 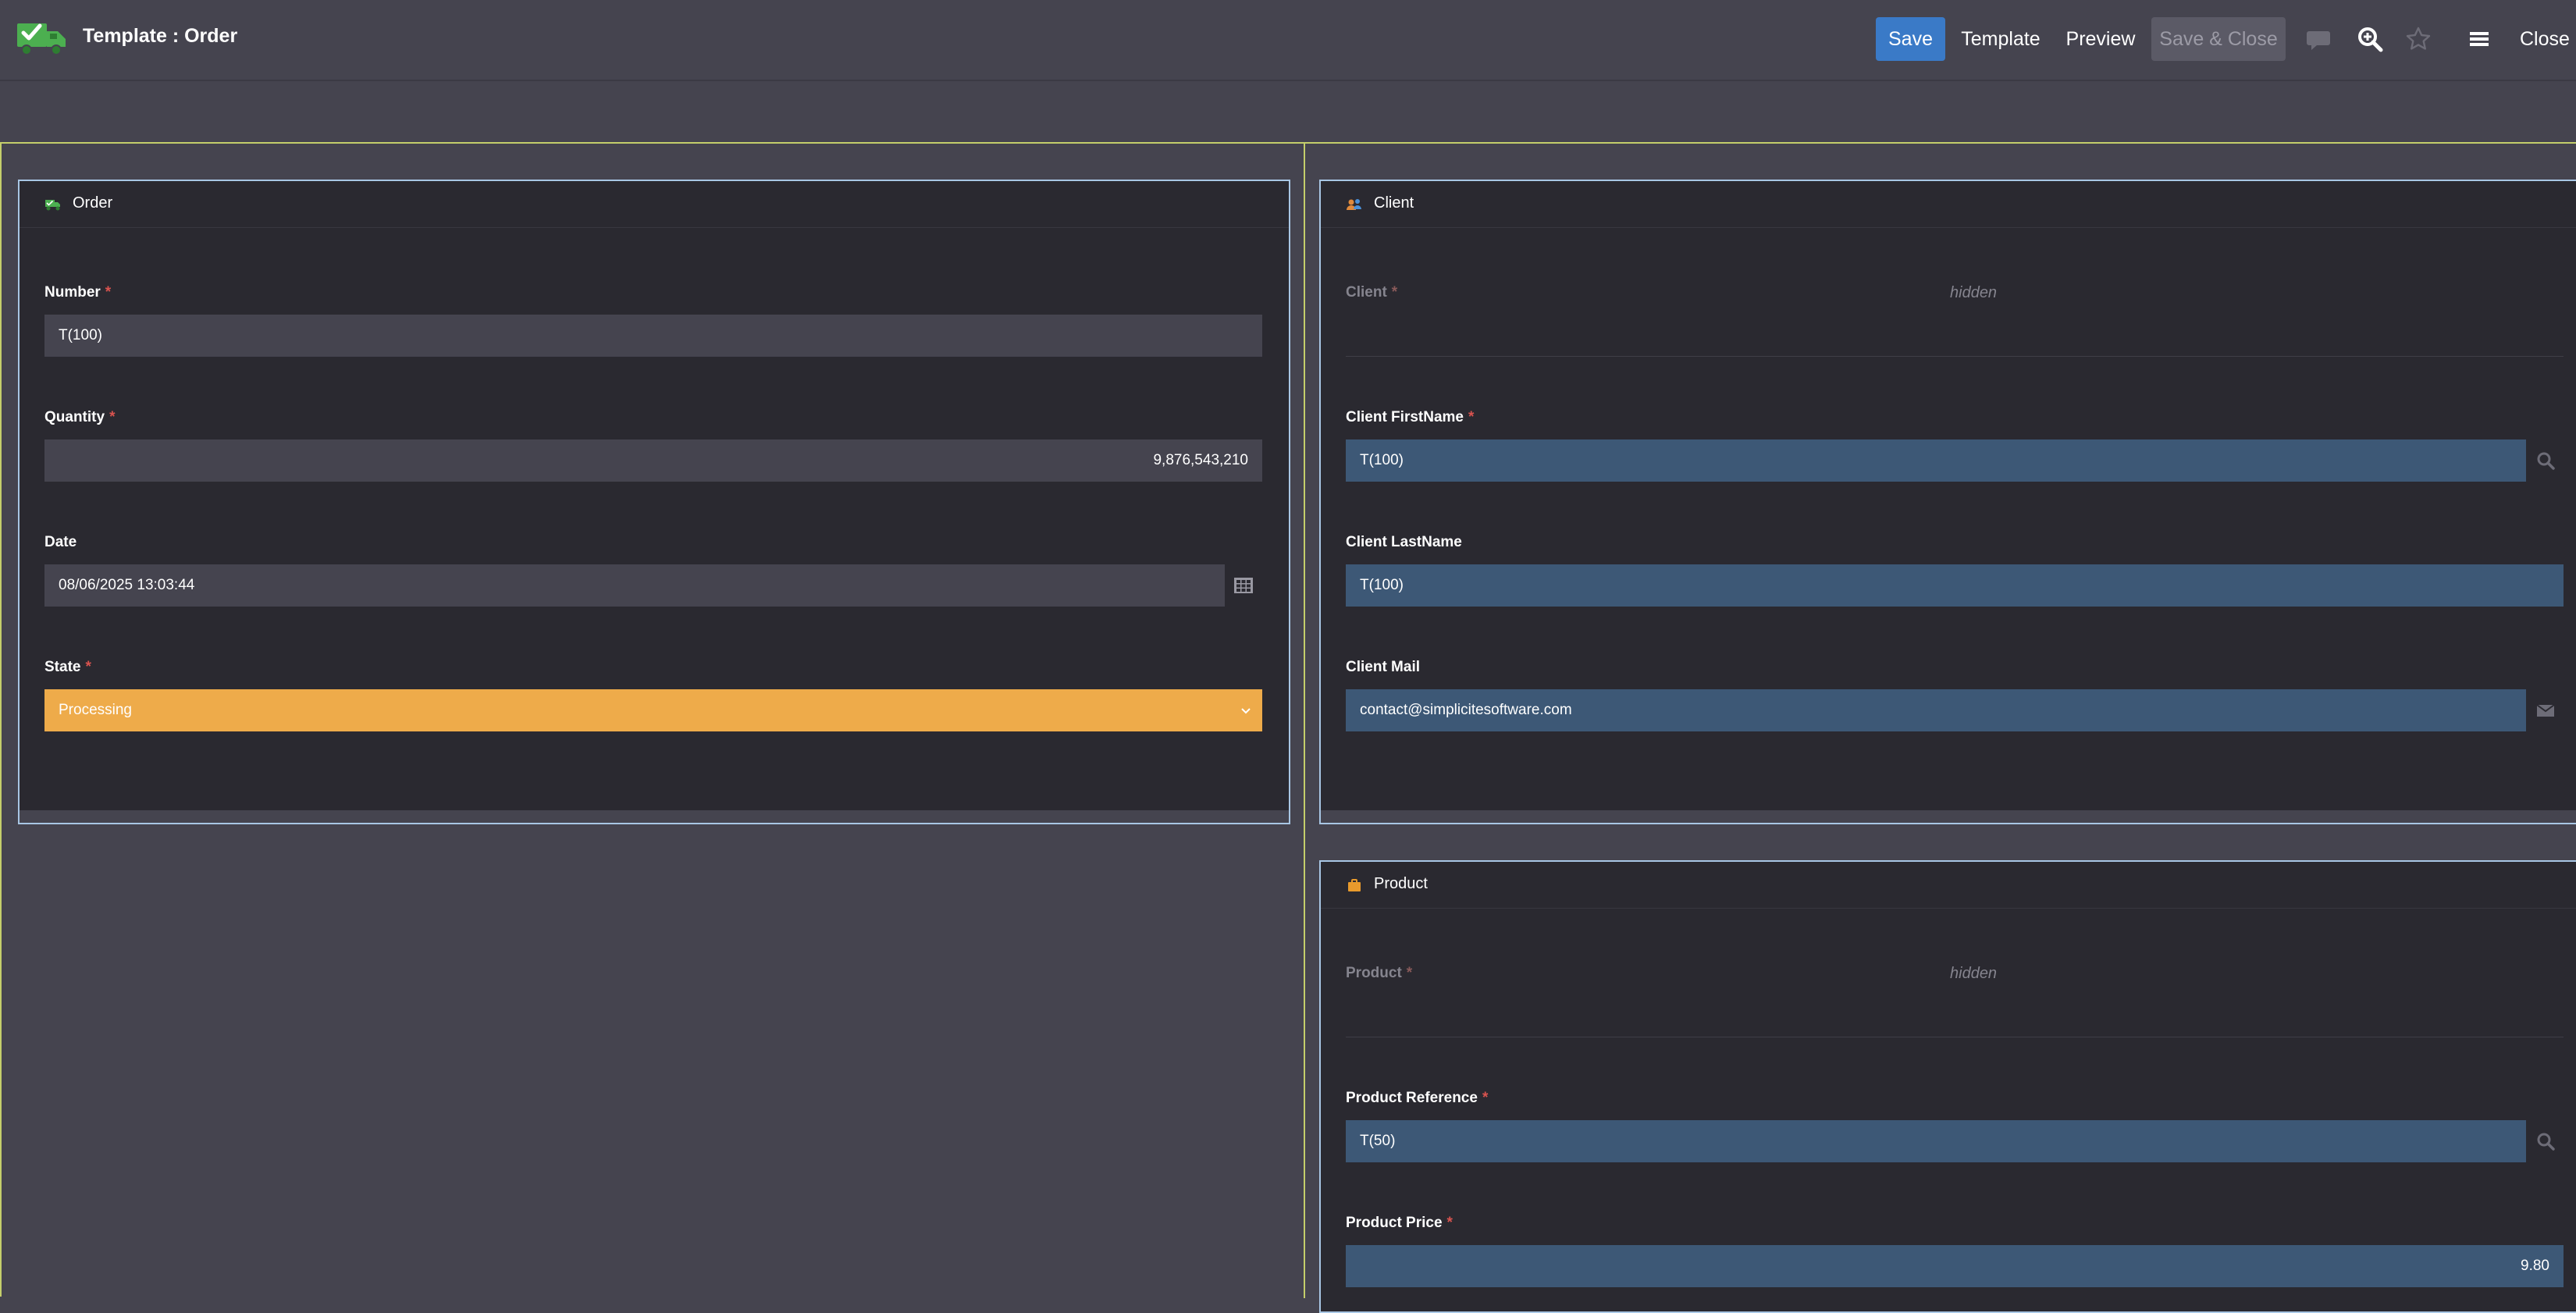 I want to click on client-field-underline, so click(x=1955, y=357).